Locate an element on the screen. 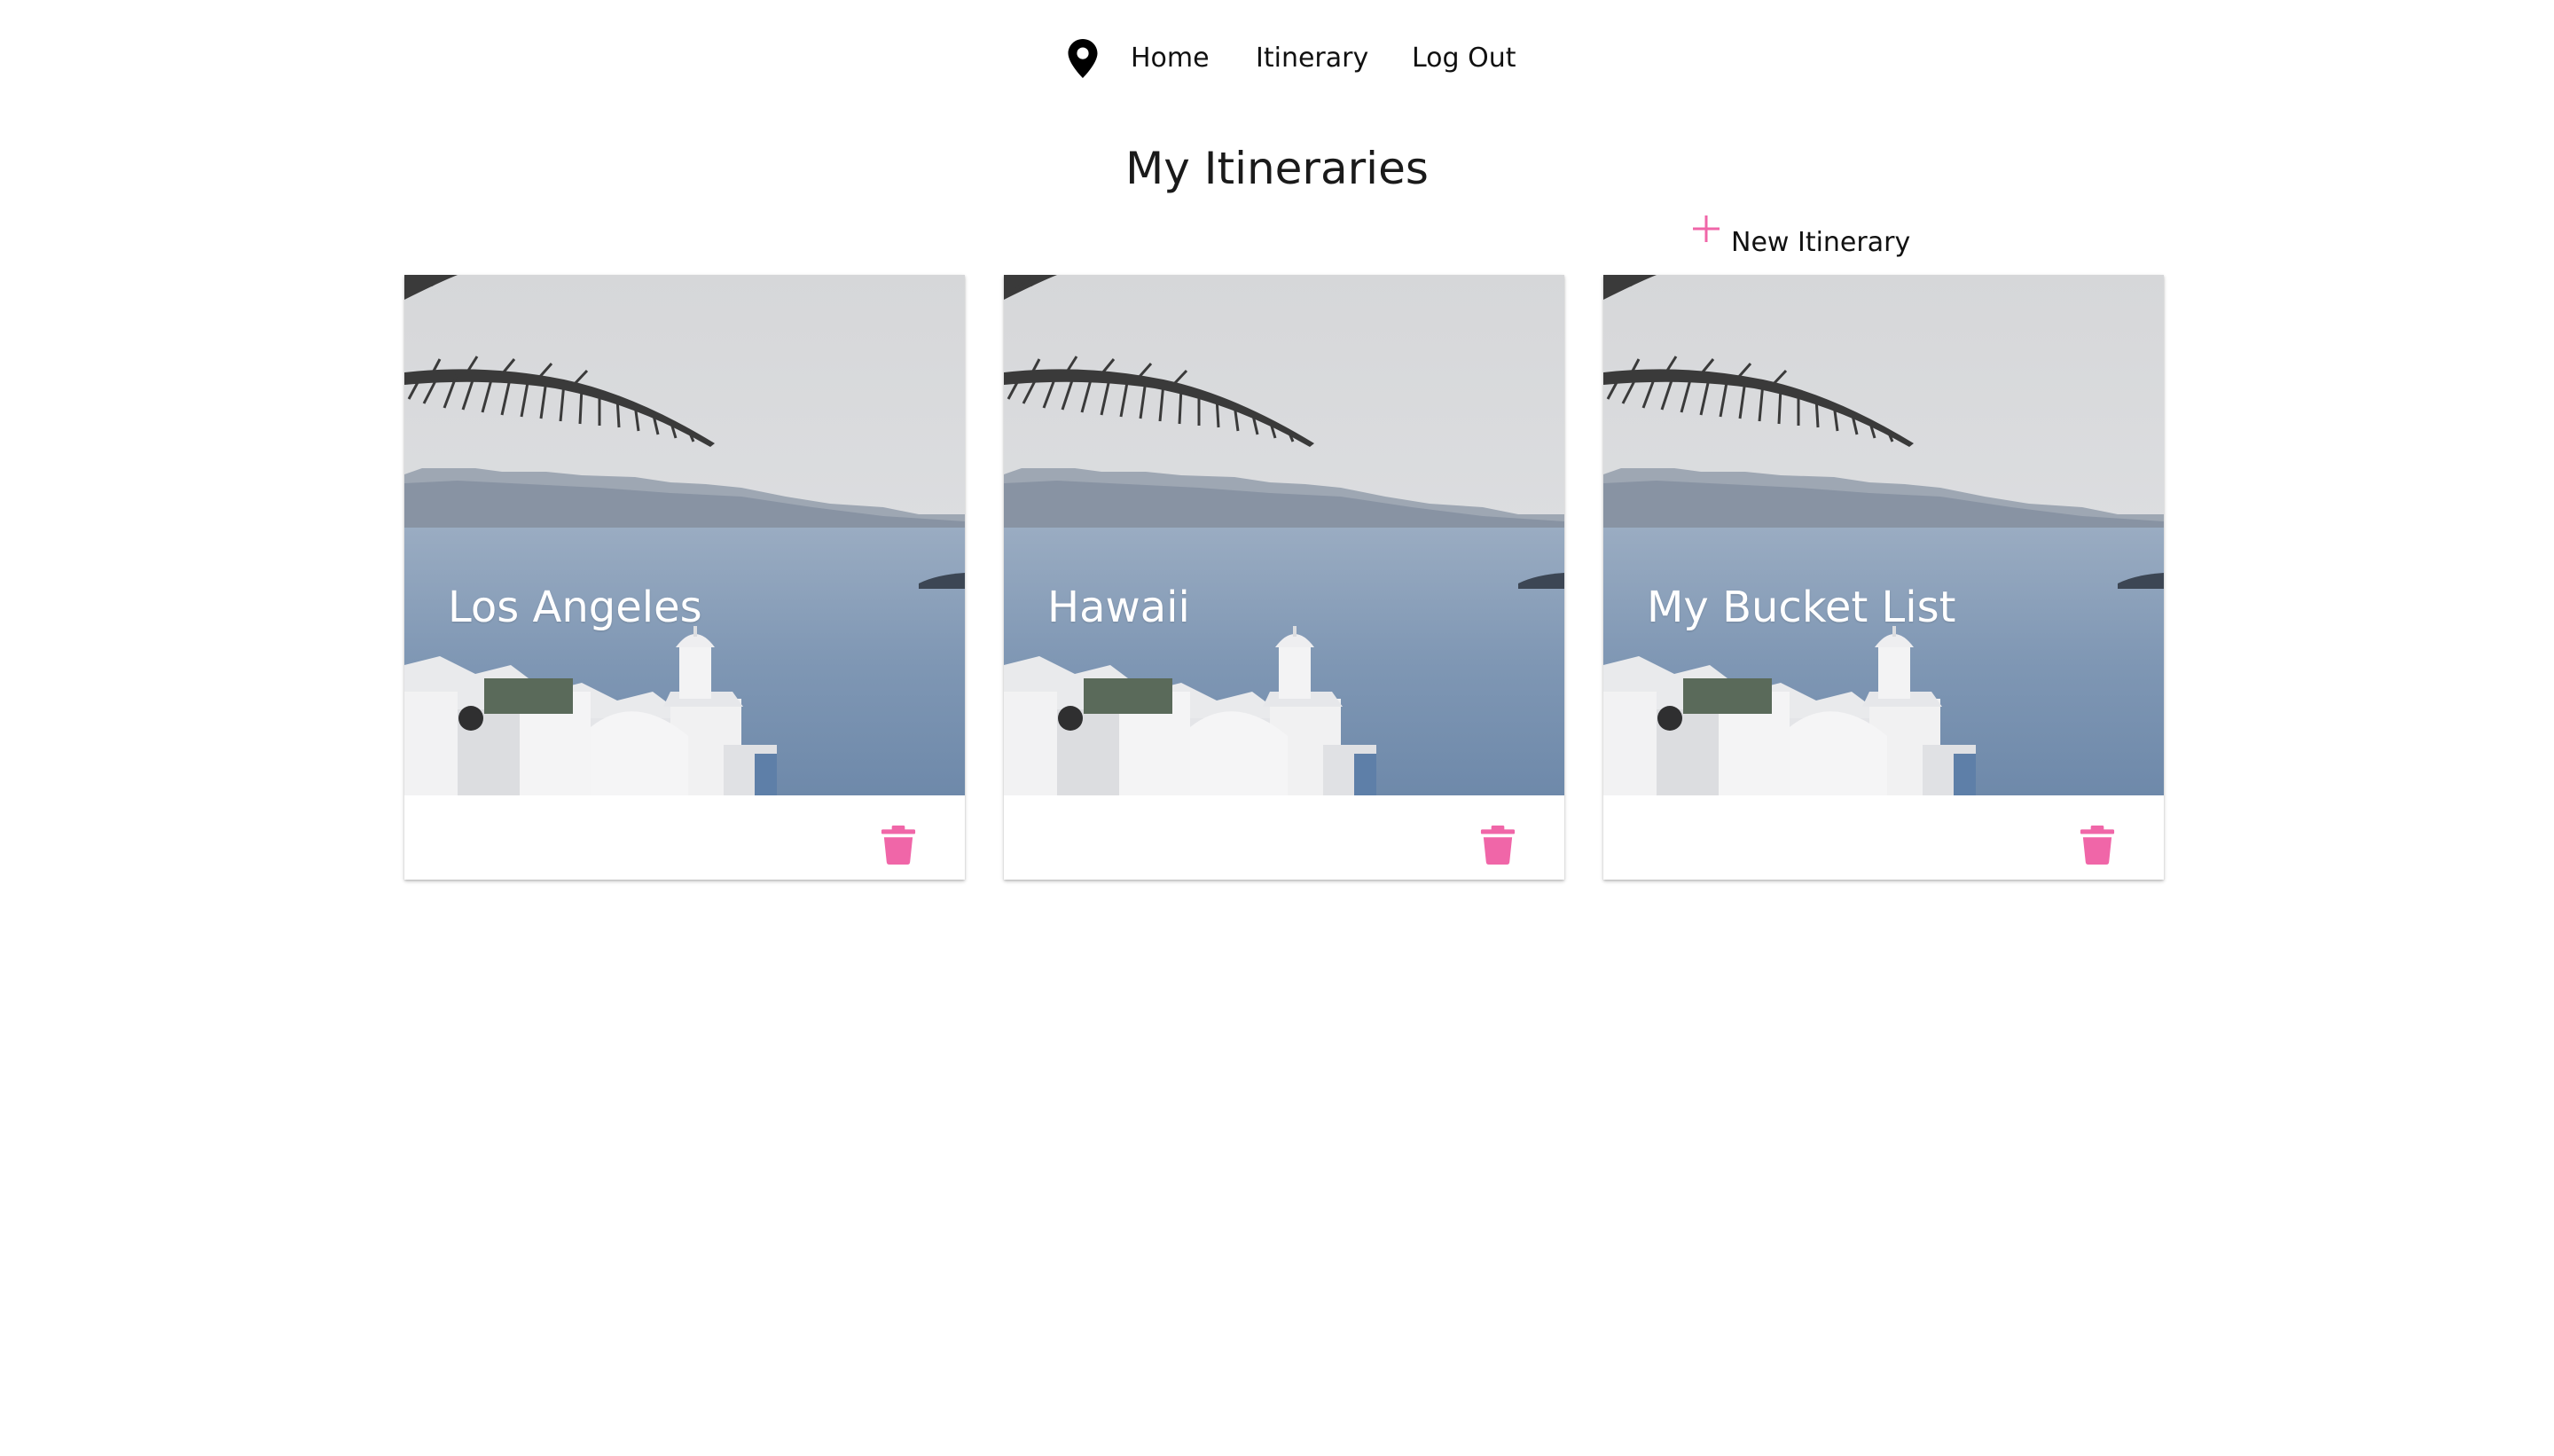 Image resolution: width=2554 pixels, height=1456 pixels. nav-link-home: Home is located at coordinates (1170, 58).